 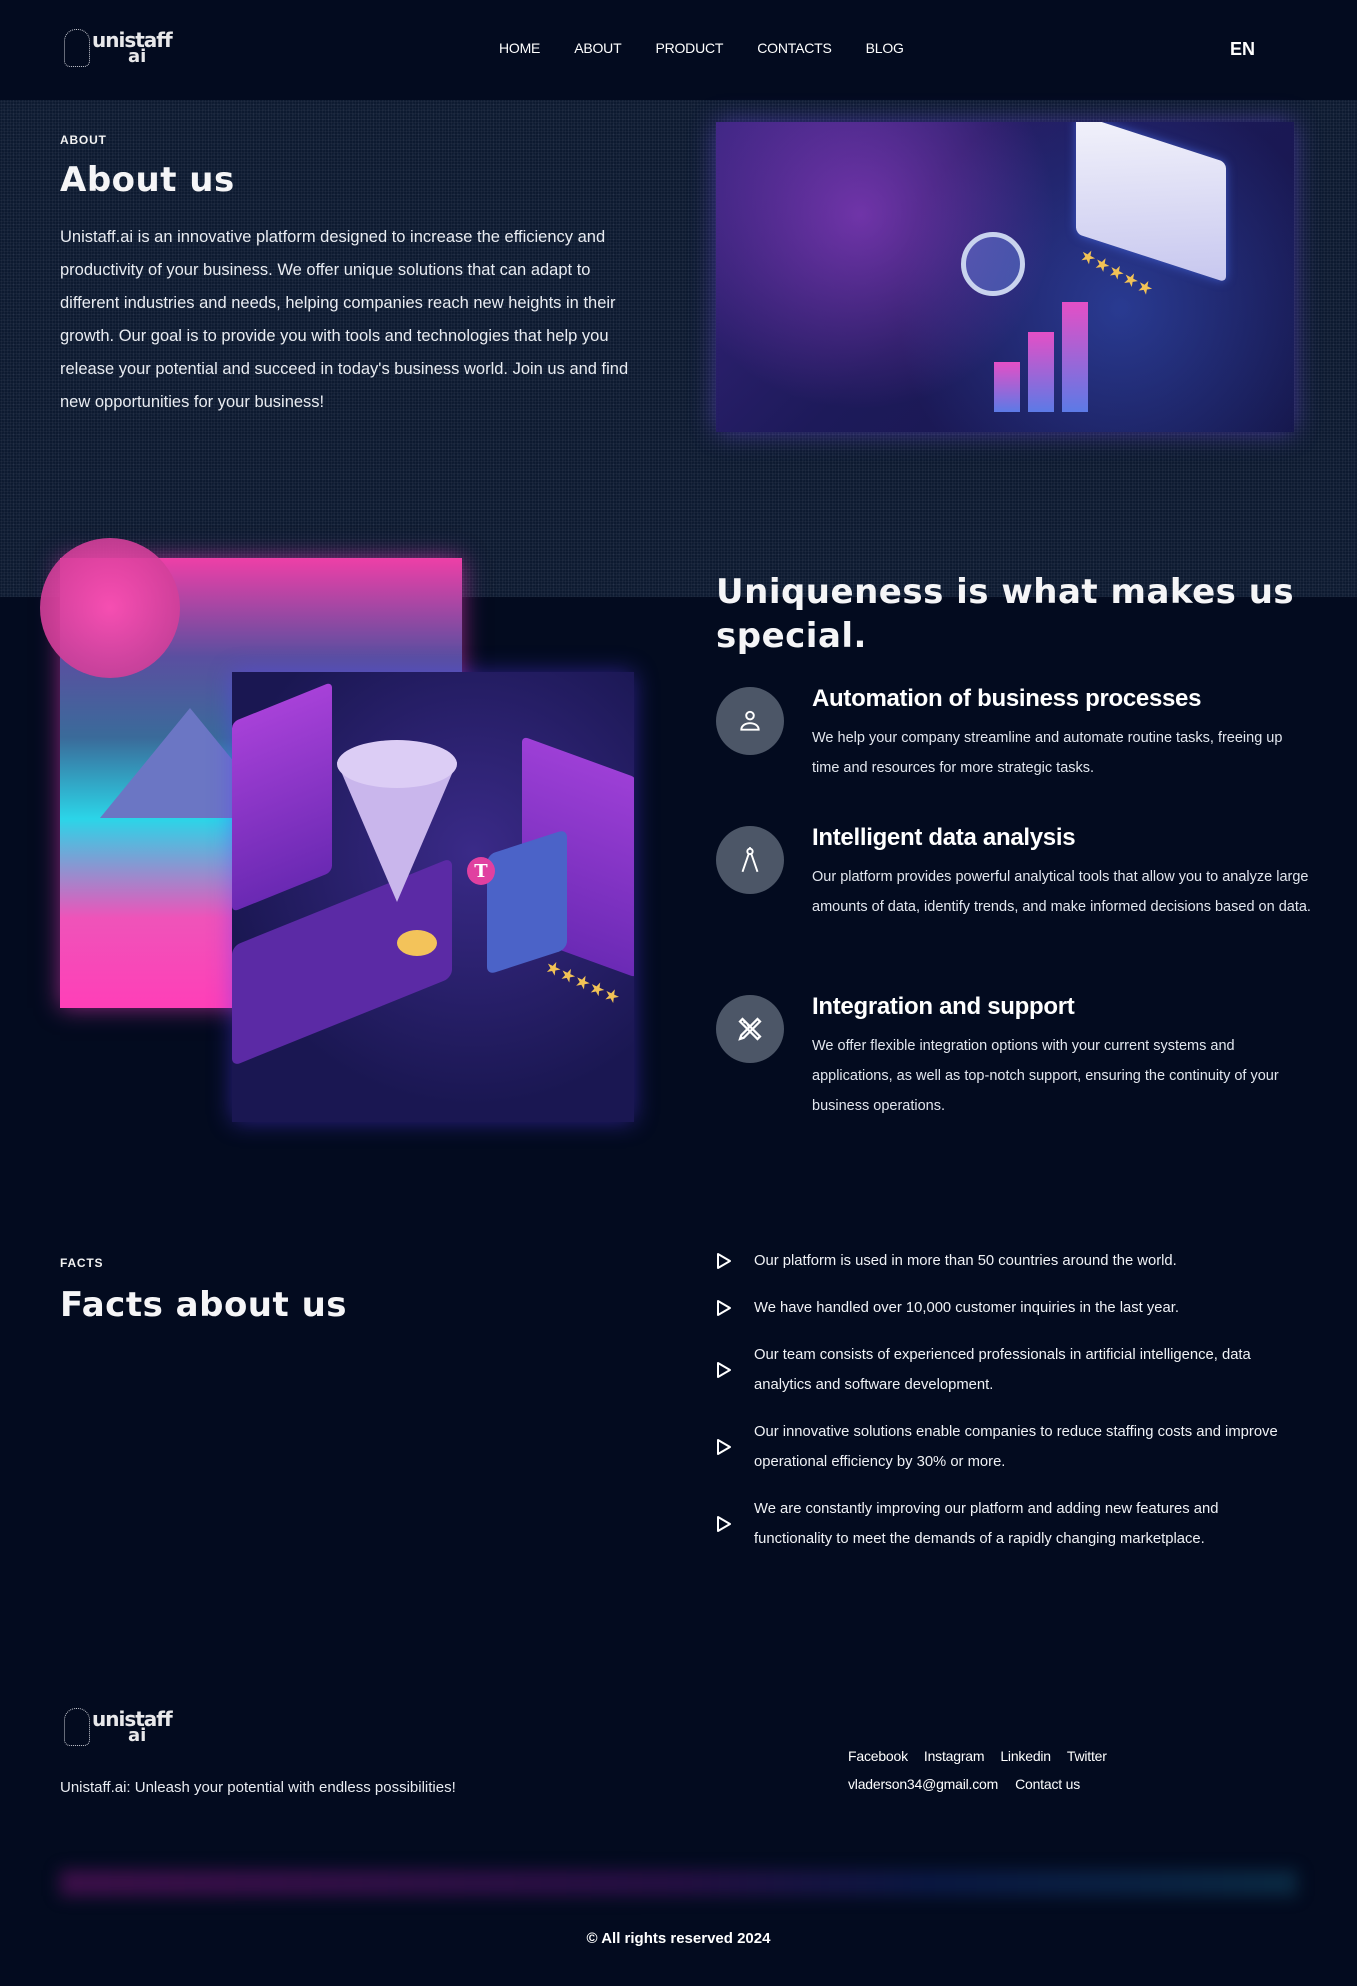 I want to click on feature-title: Intelligent data analysis, so click(x=944, y=837).